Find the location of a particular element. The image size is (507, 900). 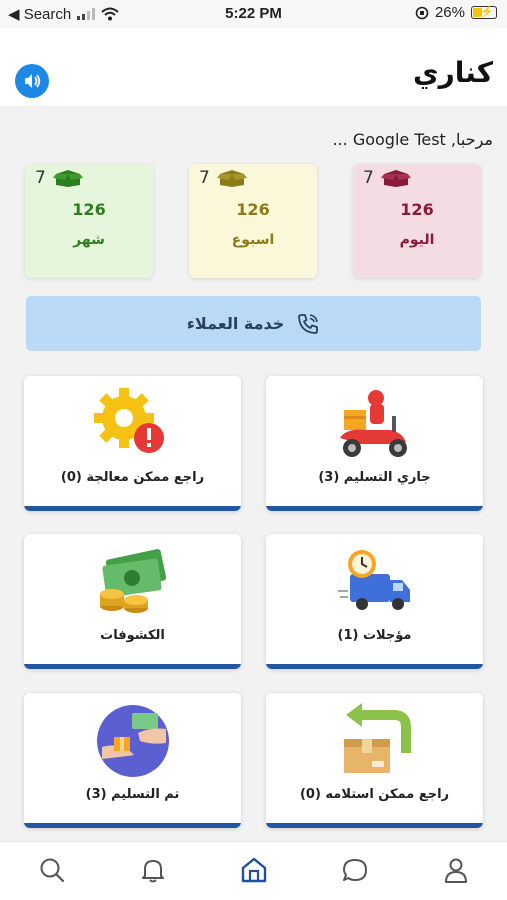

nav-search is located at coordinates (52, 870).